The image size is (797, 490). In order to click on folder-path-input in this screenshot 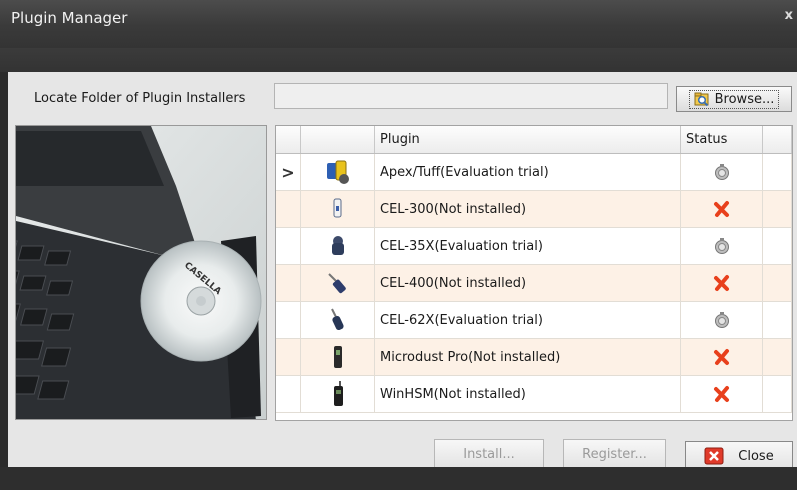, I will do `click(471, 96)`.